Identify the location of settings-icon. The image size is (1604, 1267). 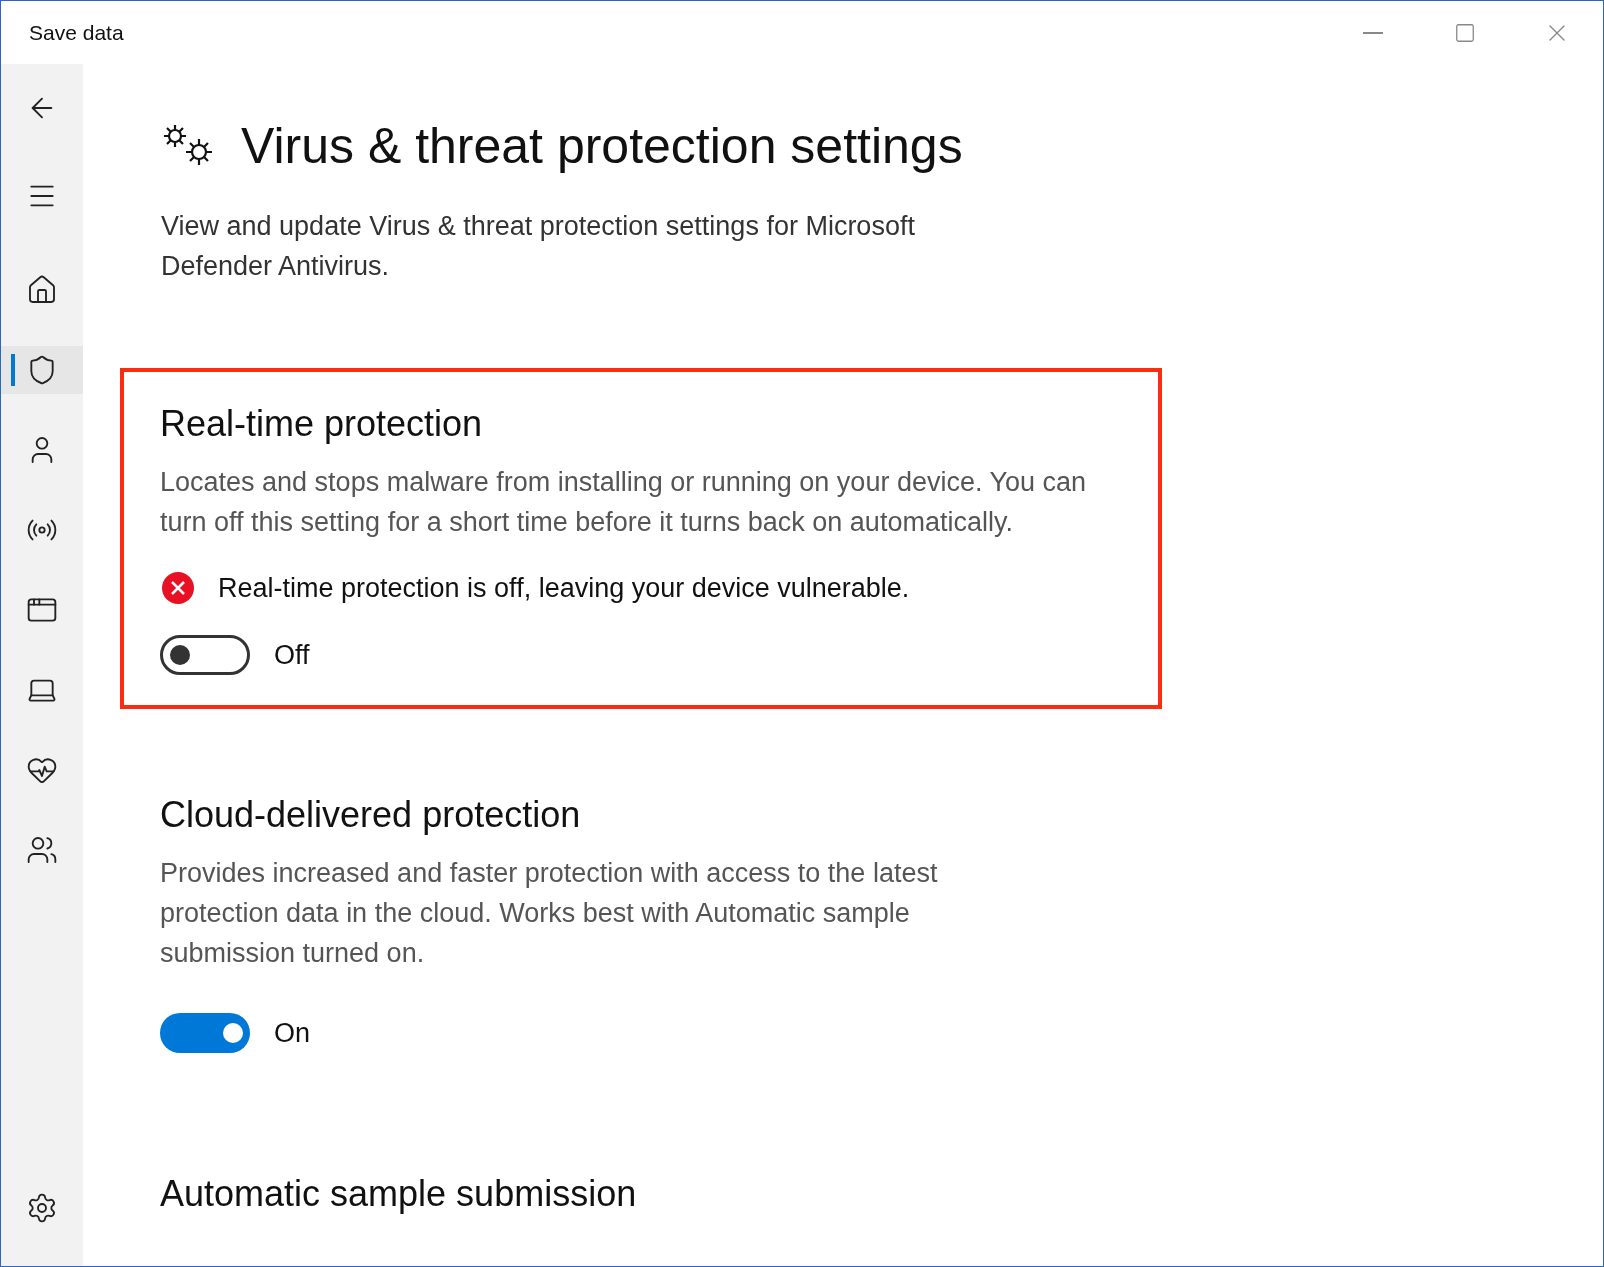
(42, 1208).